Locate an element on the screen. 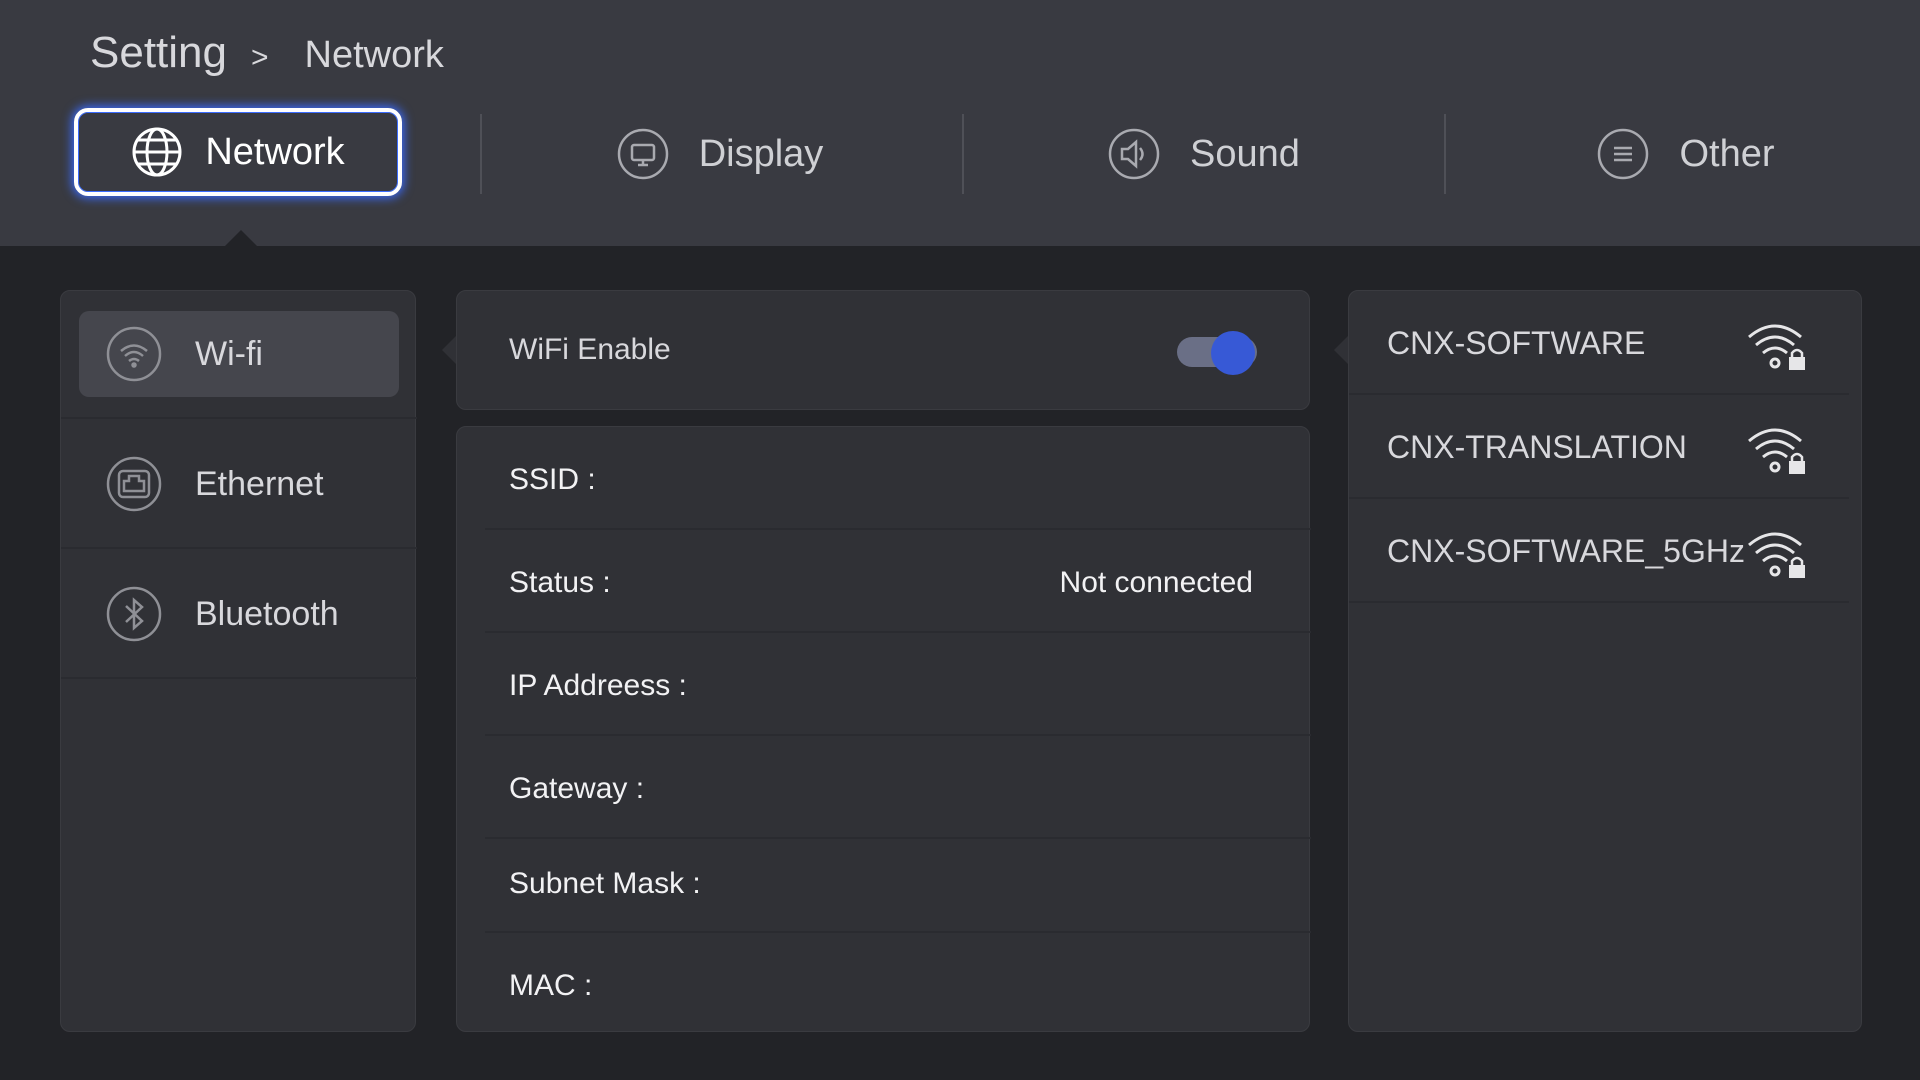 This screenshot has width=1920, height=1080. info-label: SSID : is located at coordinates (552, 479).